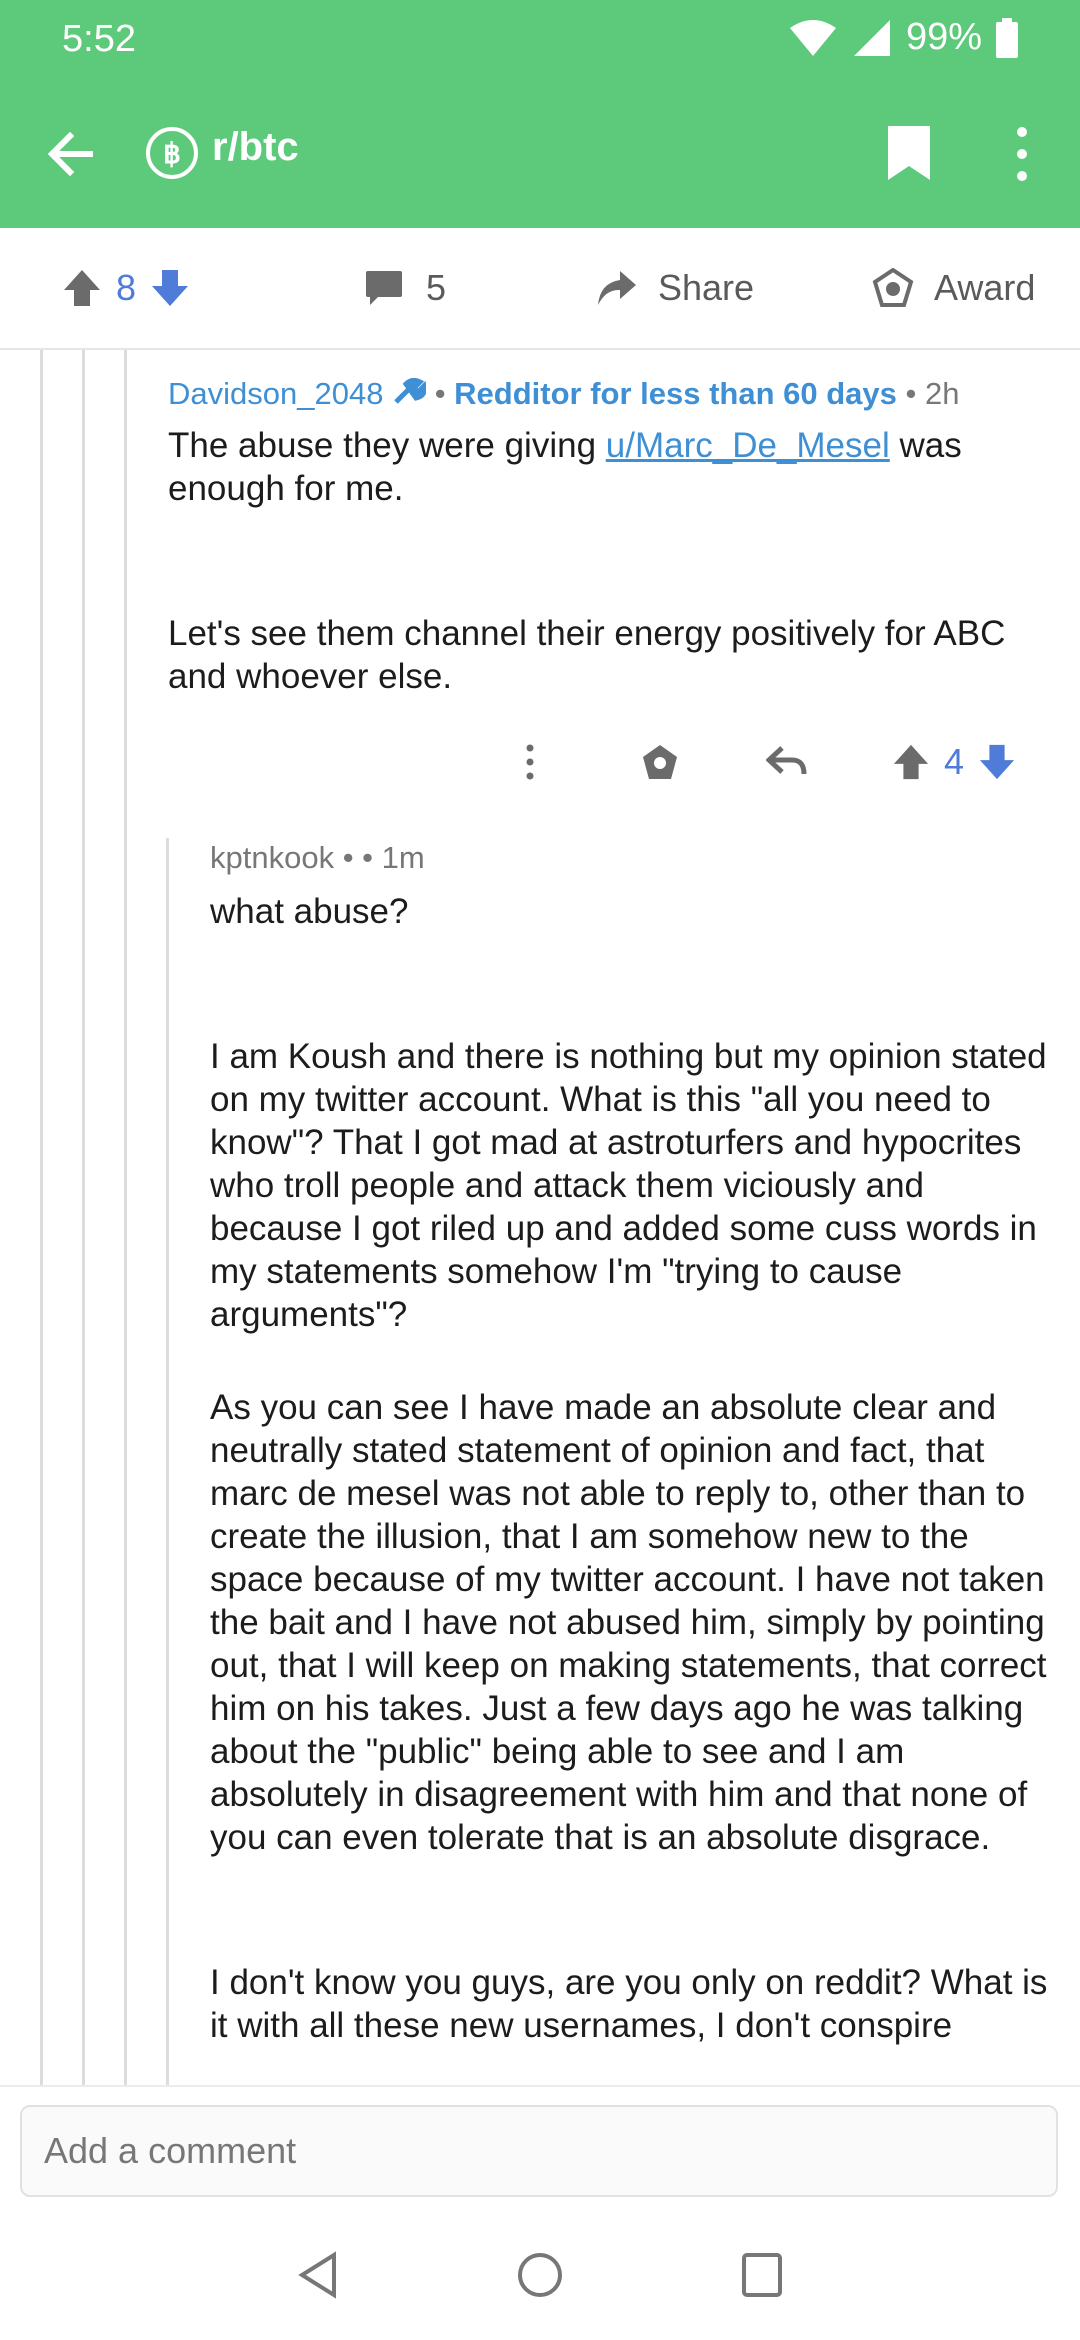  Describe the element at coordinates (384, 288) in the screenshot. I see `comment-bubble-icon` at that location.